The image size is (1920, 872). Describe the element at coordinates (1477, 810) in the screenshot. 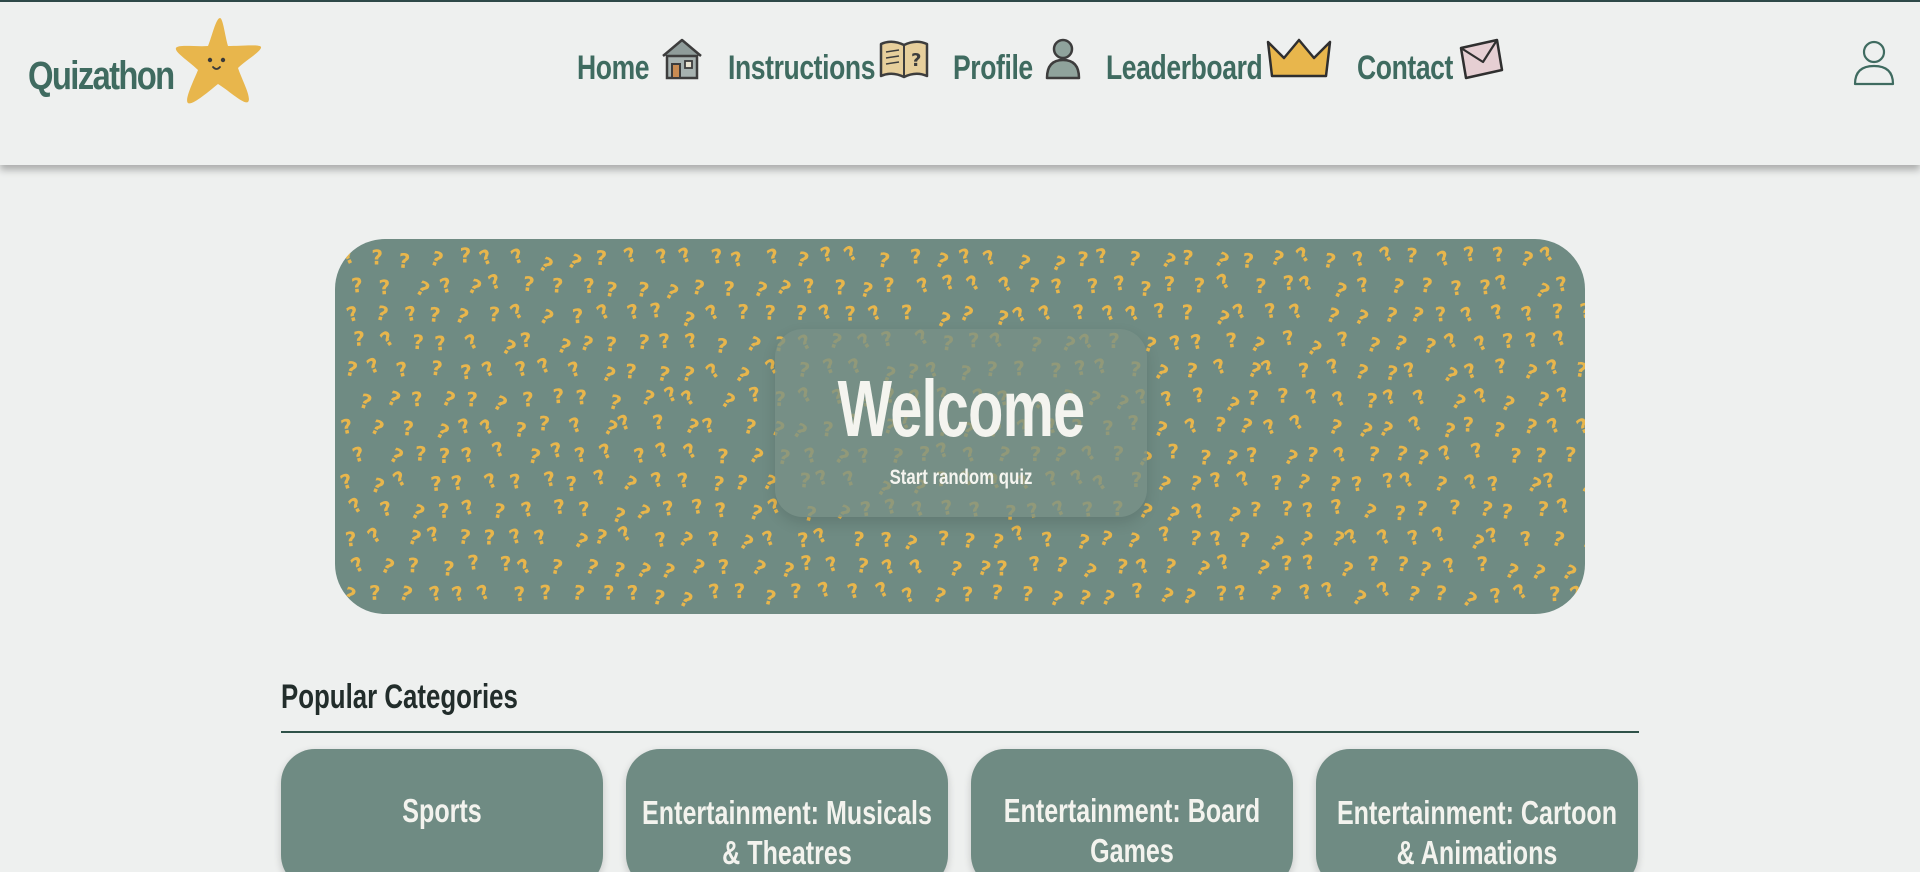

I see `category-card-cartoon-animations: Entertainment: Cartoon & Animations` at that location.